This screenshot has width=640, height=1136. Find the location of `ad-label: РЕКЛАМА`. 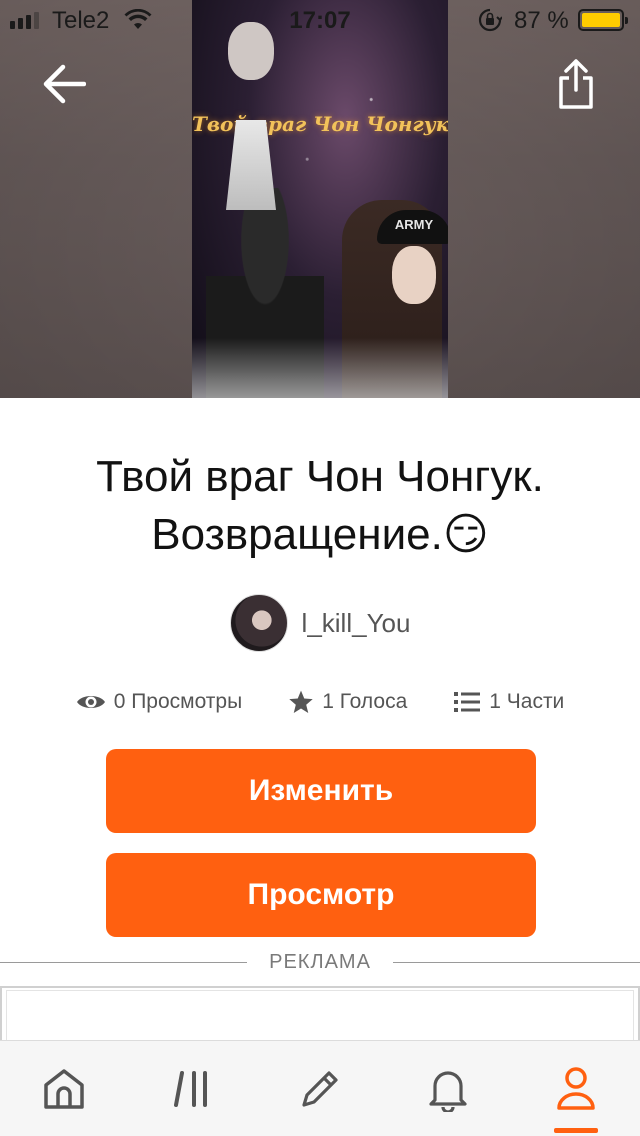

ad-label: РЕКЛАМА is located at coordinates (320, 961).